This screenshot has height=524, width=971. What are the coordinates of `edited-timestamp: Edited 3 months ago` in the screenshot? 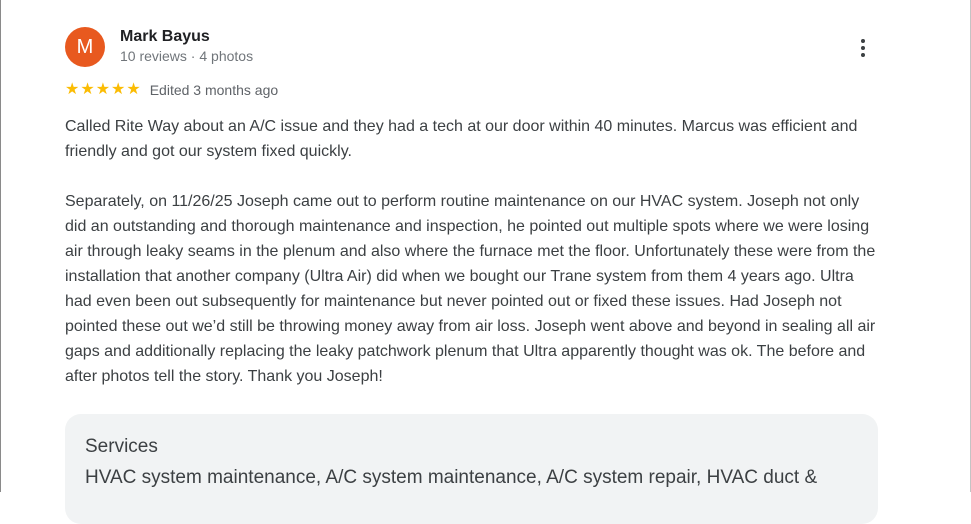 It's located at (214, 90).